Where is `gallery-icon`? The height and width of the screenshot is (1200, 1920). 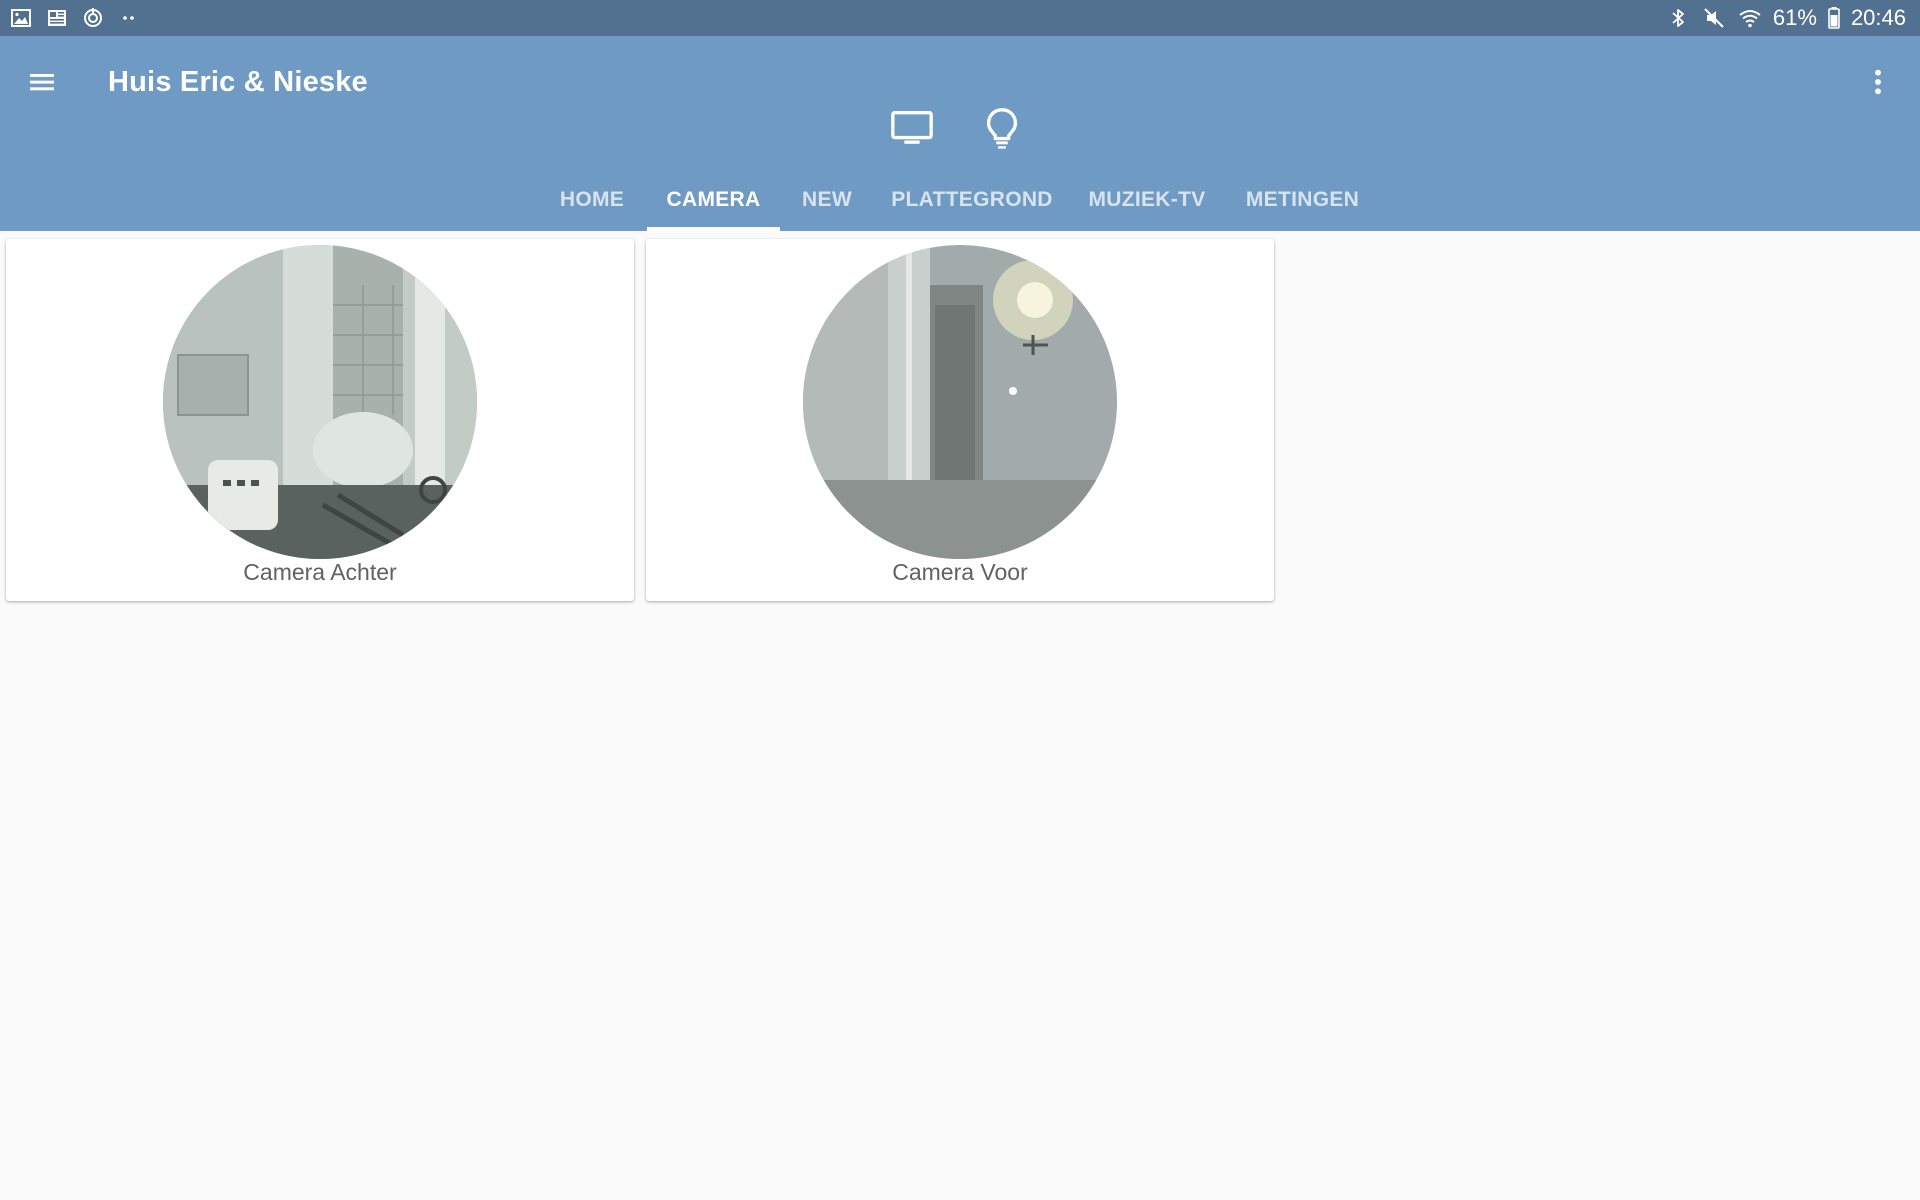 gallery-icon is located at coordinates (21, 18).